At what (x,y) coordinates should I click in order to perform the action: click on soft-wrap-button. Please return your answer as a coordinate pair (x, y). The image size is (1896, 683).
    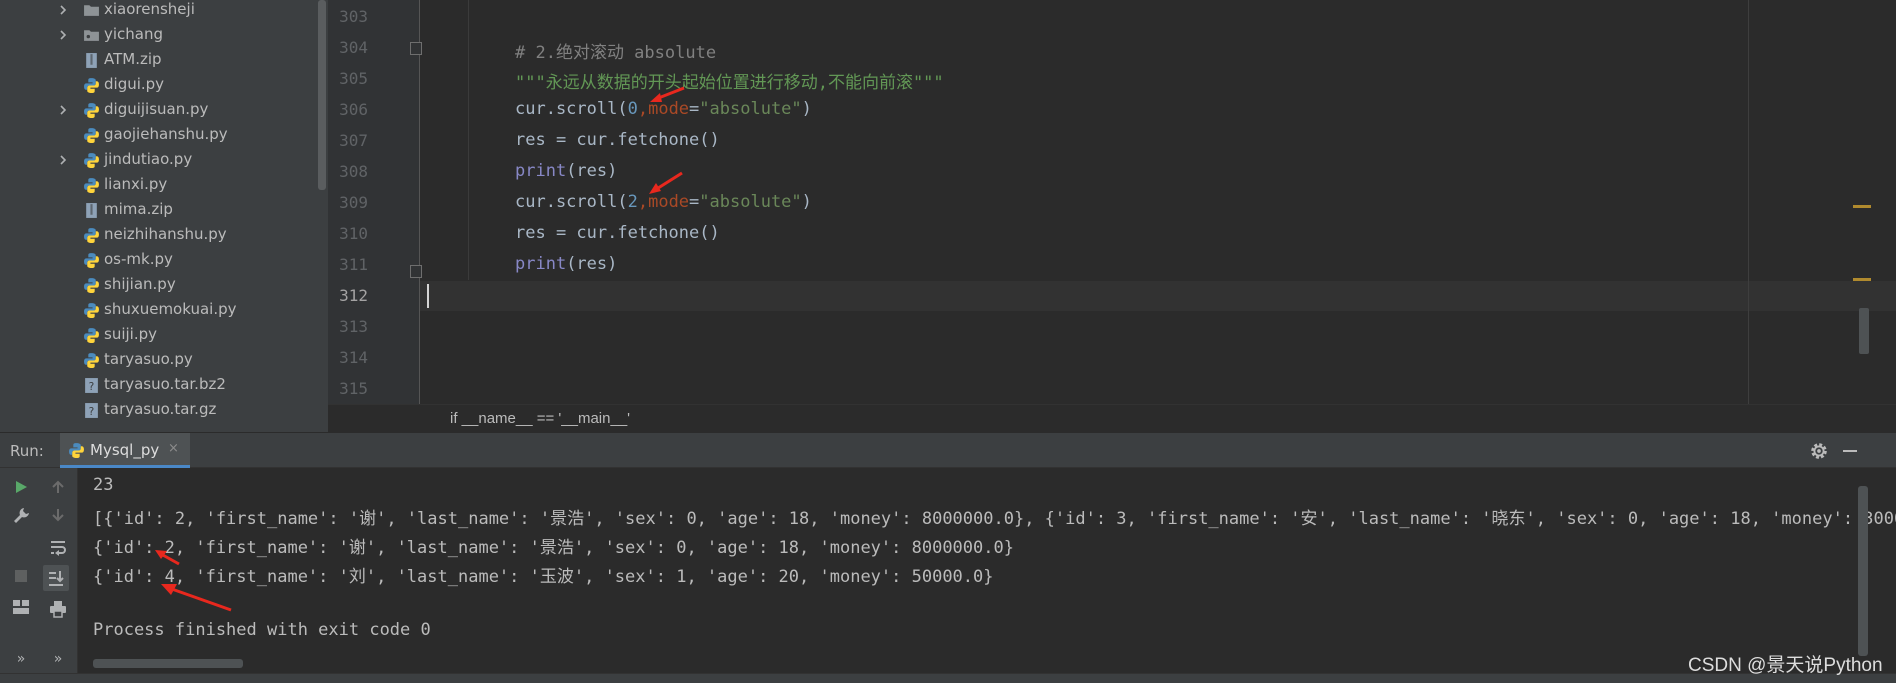
    Looking at the image, I should click on (58, 547).